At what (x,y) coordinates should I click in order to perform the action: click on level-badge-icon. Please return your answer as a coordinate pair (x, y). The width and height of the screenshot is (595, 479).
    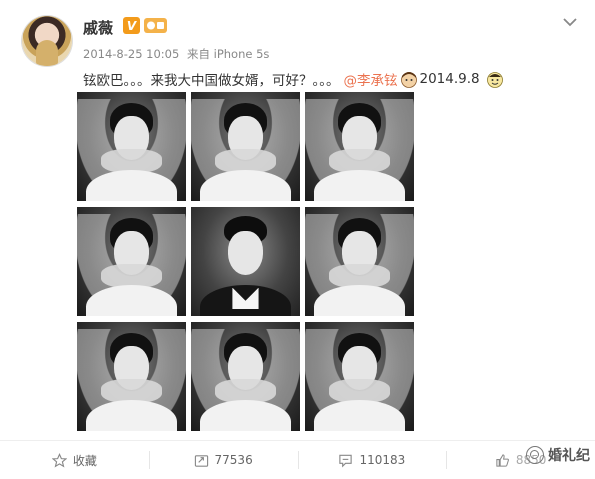
    Looking at the image, I should click on (155, 25).